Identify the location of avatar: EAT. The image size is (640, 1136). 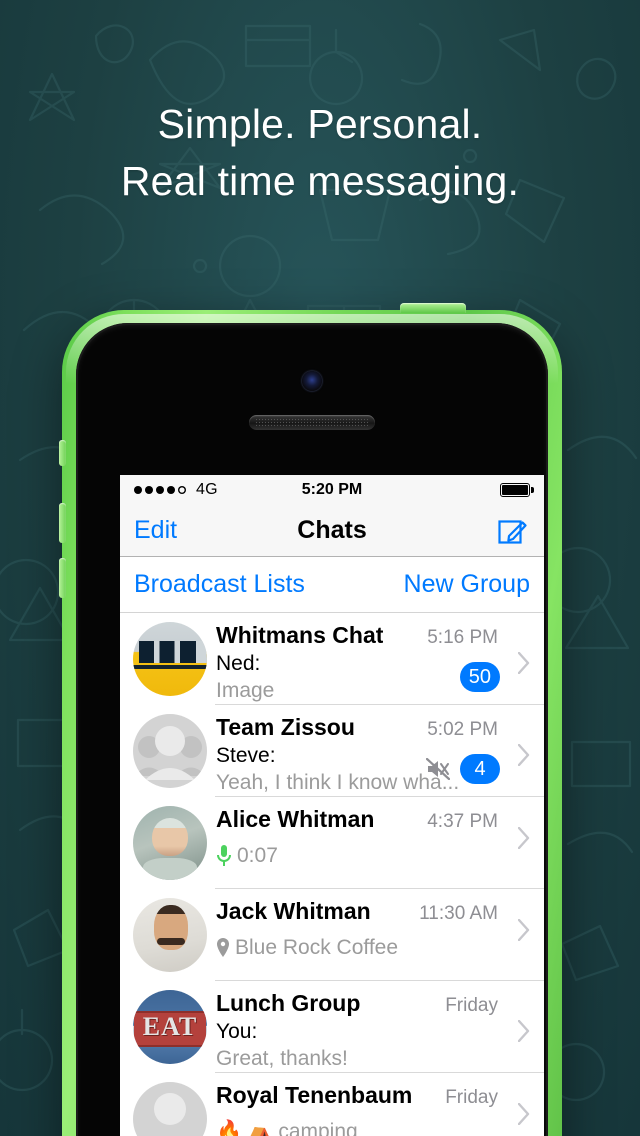
(170, 1027).